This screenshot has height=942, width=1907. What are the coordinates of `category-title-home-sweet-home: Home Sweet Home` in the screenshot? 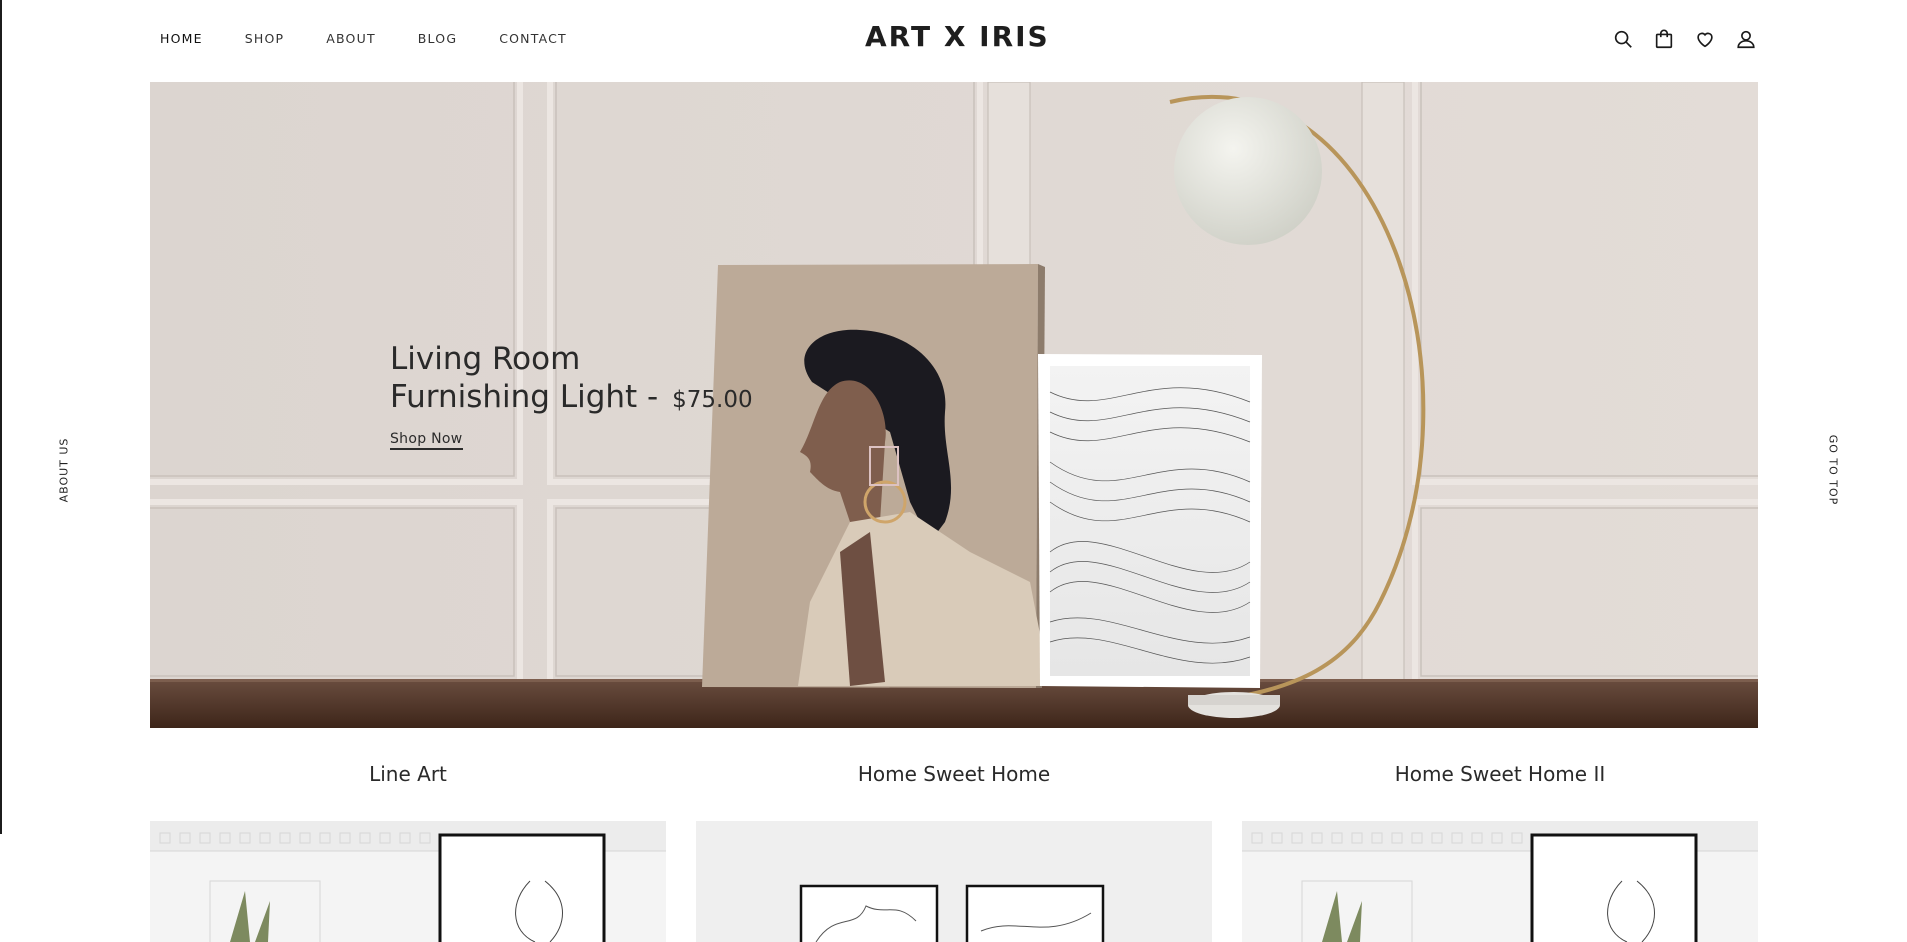 It's located at (954, 774).